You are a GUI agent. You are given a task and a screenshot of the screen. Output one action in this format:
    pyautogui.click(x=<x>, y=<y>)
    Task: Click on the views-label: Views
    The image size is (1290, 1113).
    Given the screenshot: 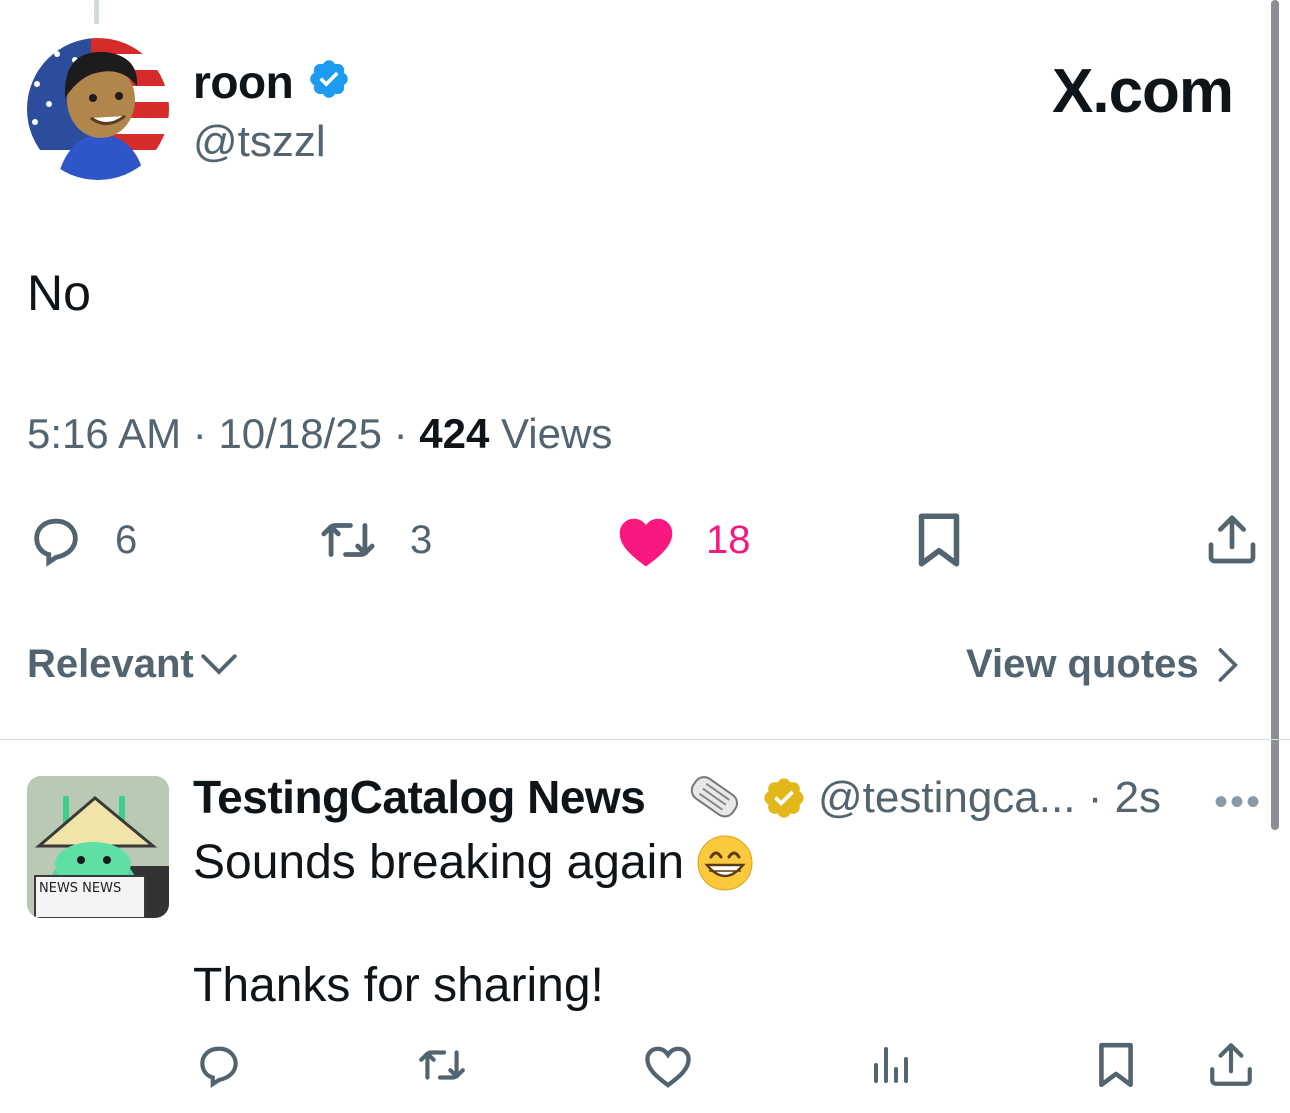 What is the action you would take?
    pyautogui.click(x=557, y=433)
    